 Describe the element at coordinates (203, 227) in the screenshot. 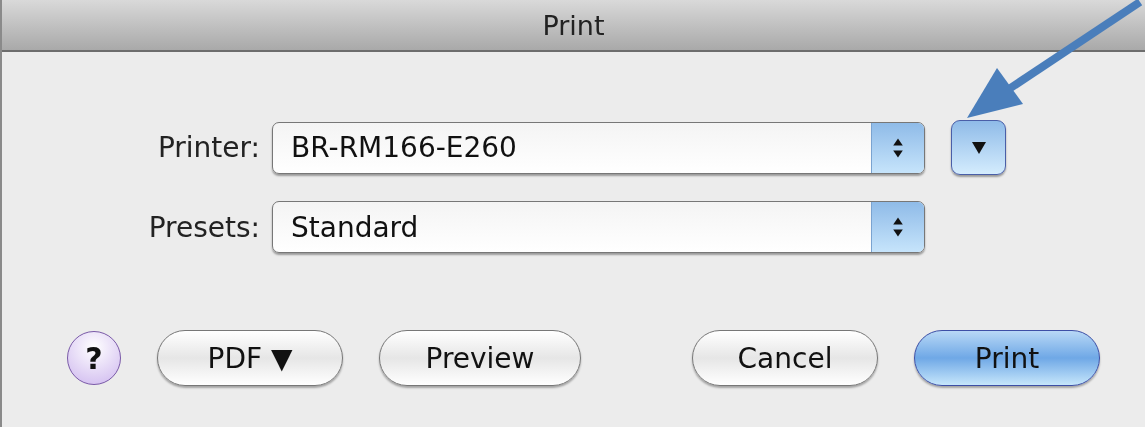

I see `field-label: Presets:` at that location.